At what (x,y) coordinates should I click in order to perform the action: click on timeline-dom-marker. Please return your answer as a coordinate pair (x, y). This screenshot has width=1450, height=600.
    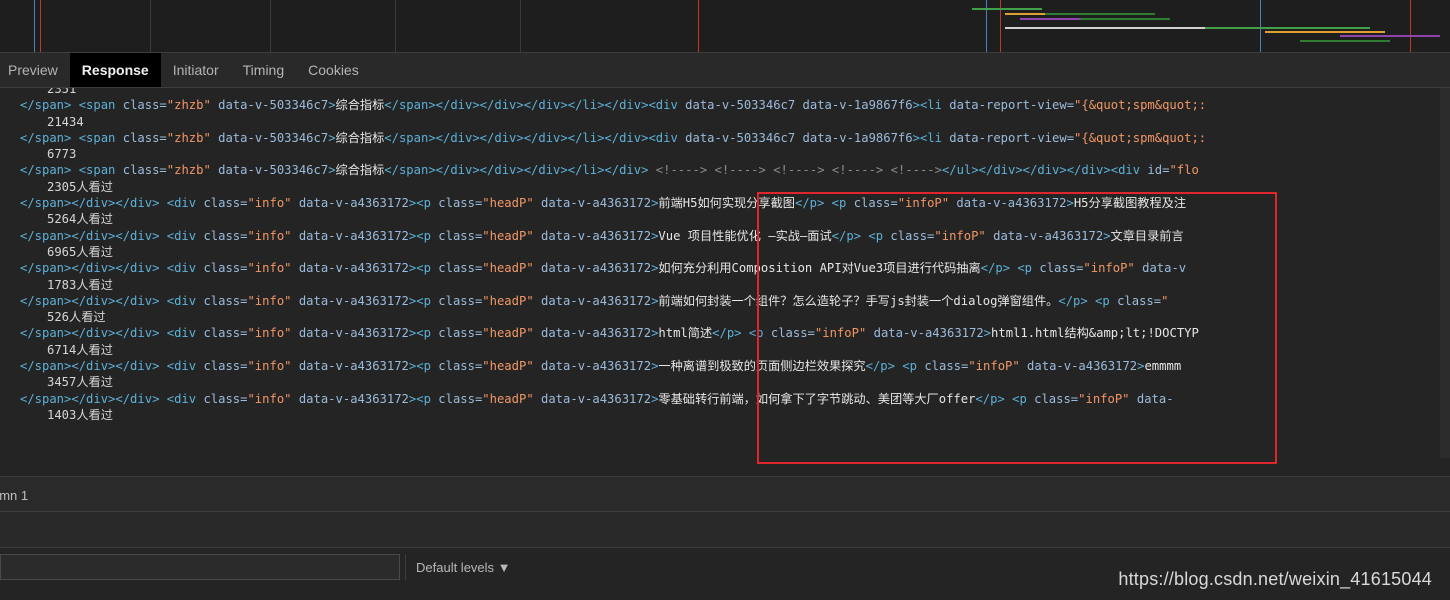
    Looking at the image, I should click on (698, 26).